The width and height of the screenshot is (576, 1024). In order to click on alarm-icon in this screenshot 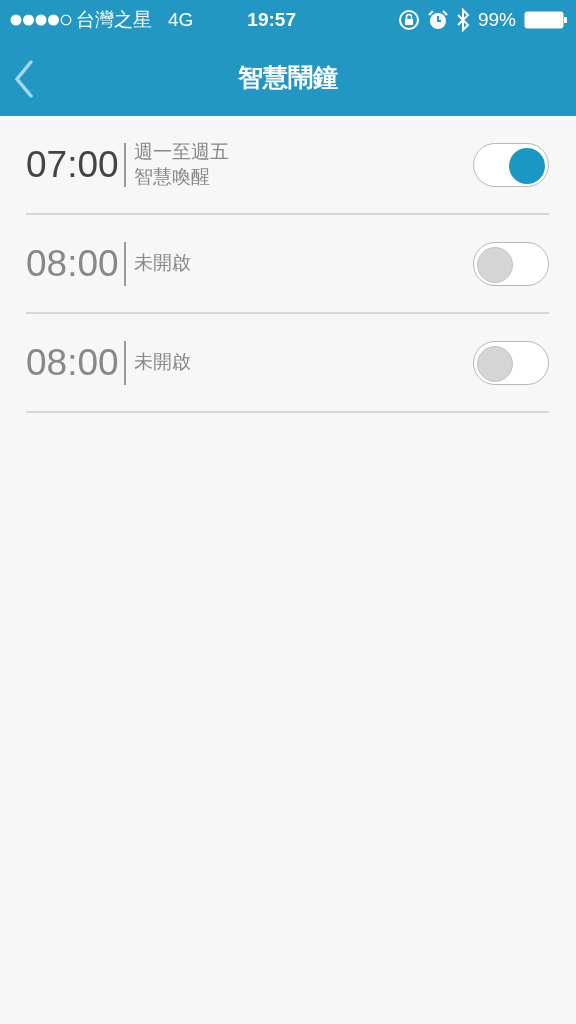, I will do `click(437, 20)`.